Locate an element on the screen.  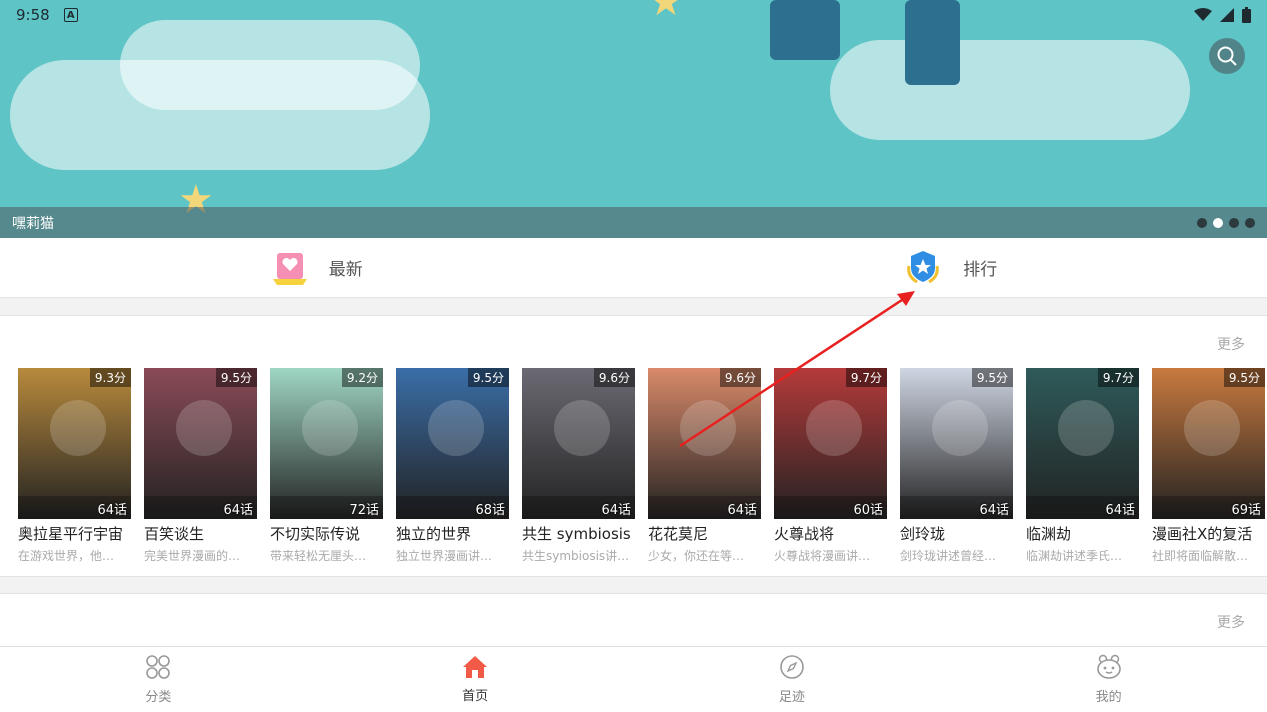
comic-title: 火尊战将 is located at coordinates (804, 534).